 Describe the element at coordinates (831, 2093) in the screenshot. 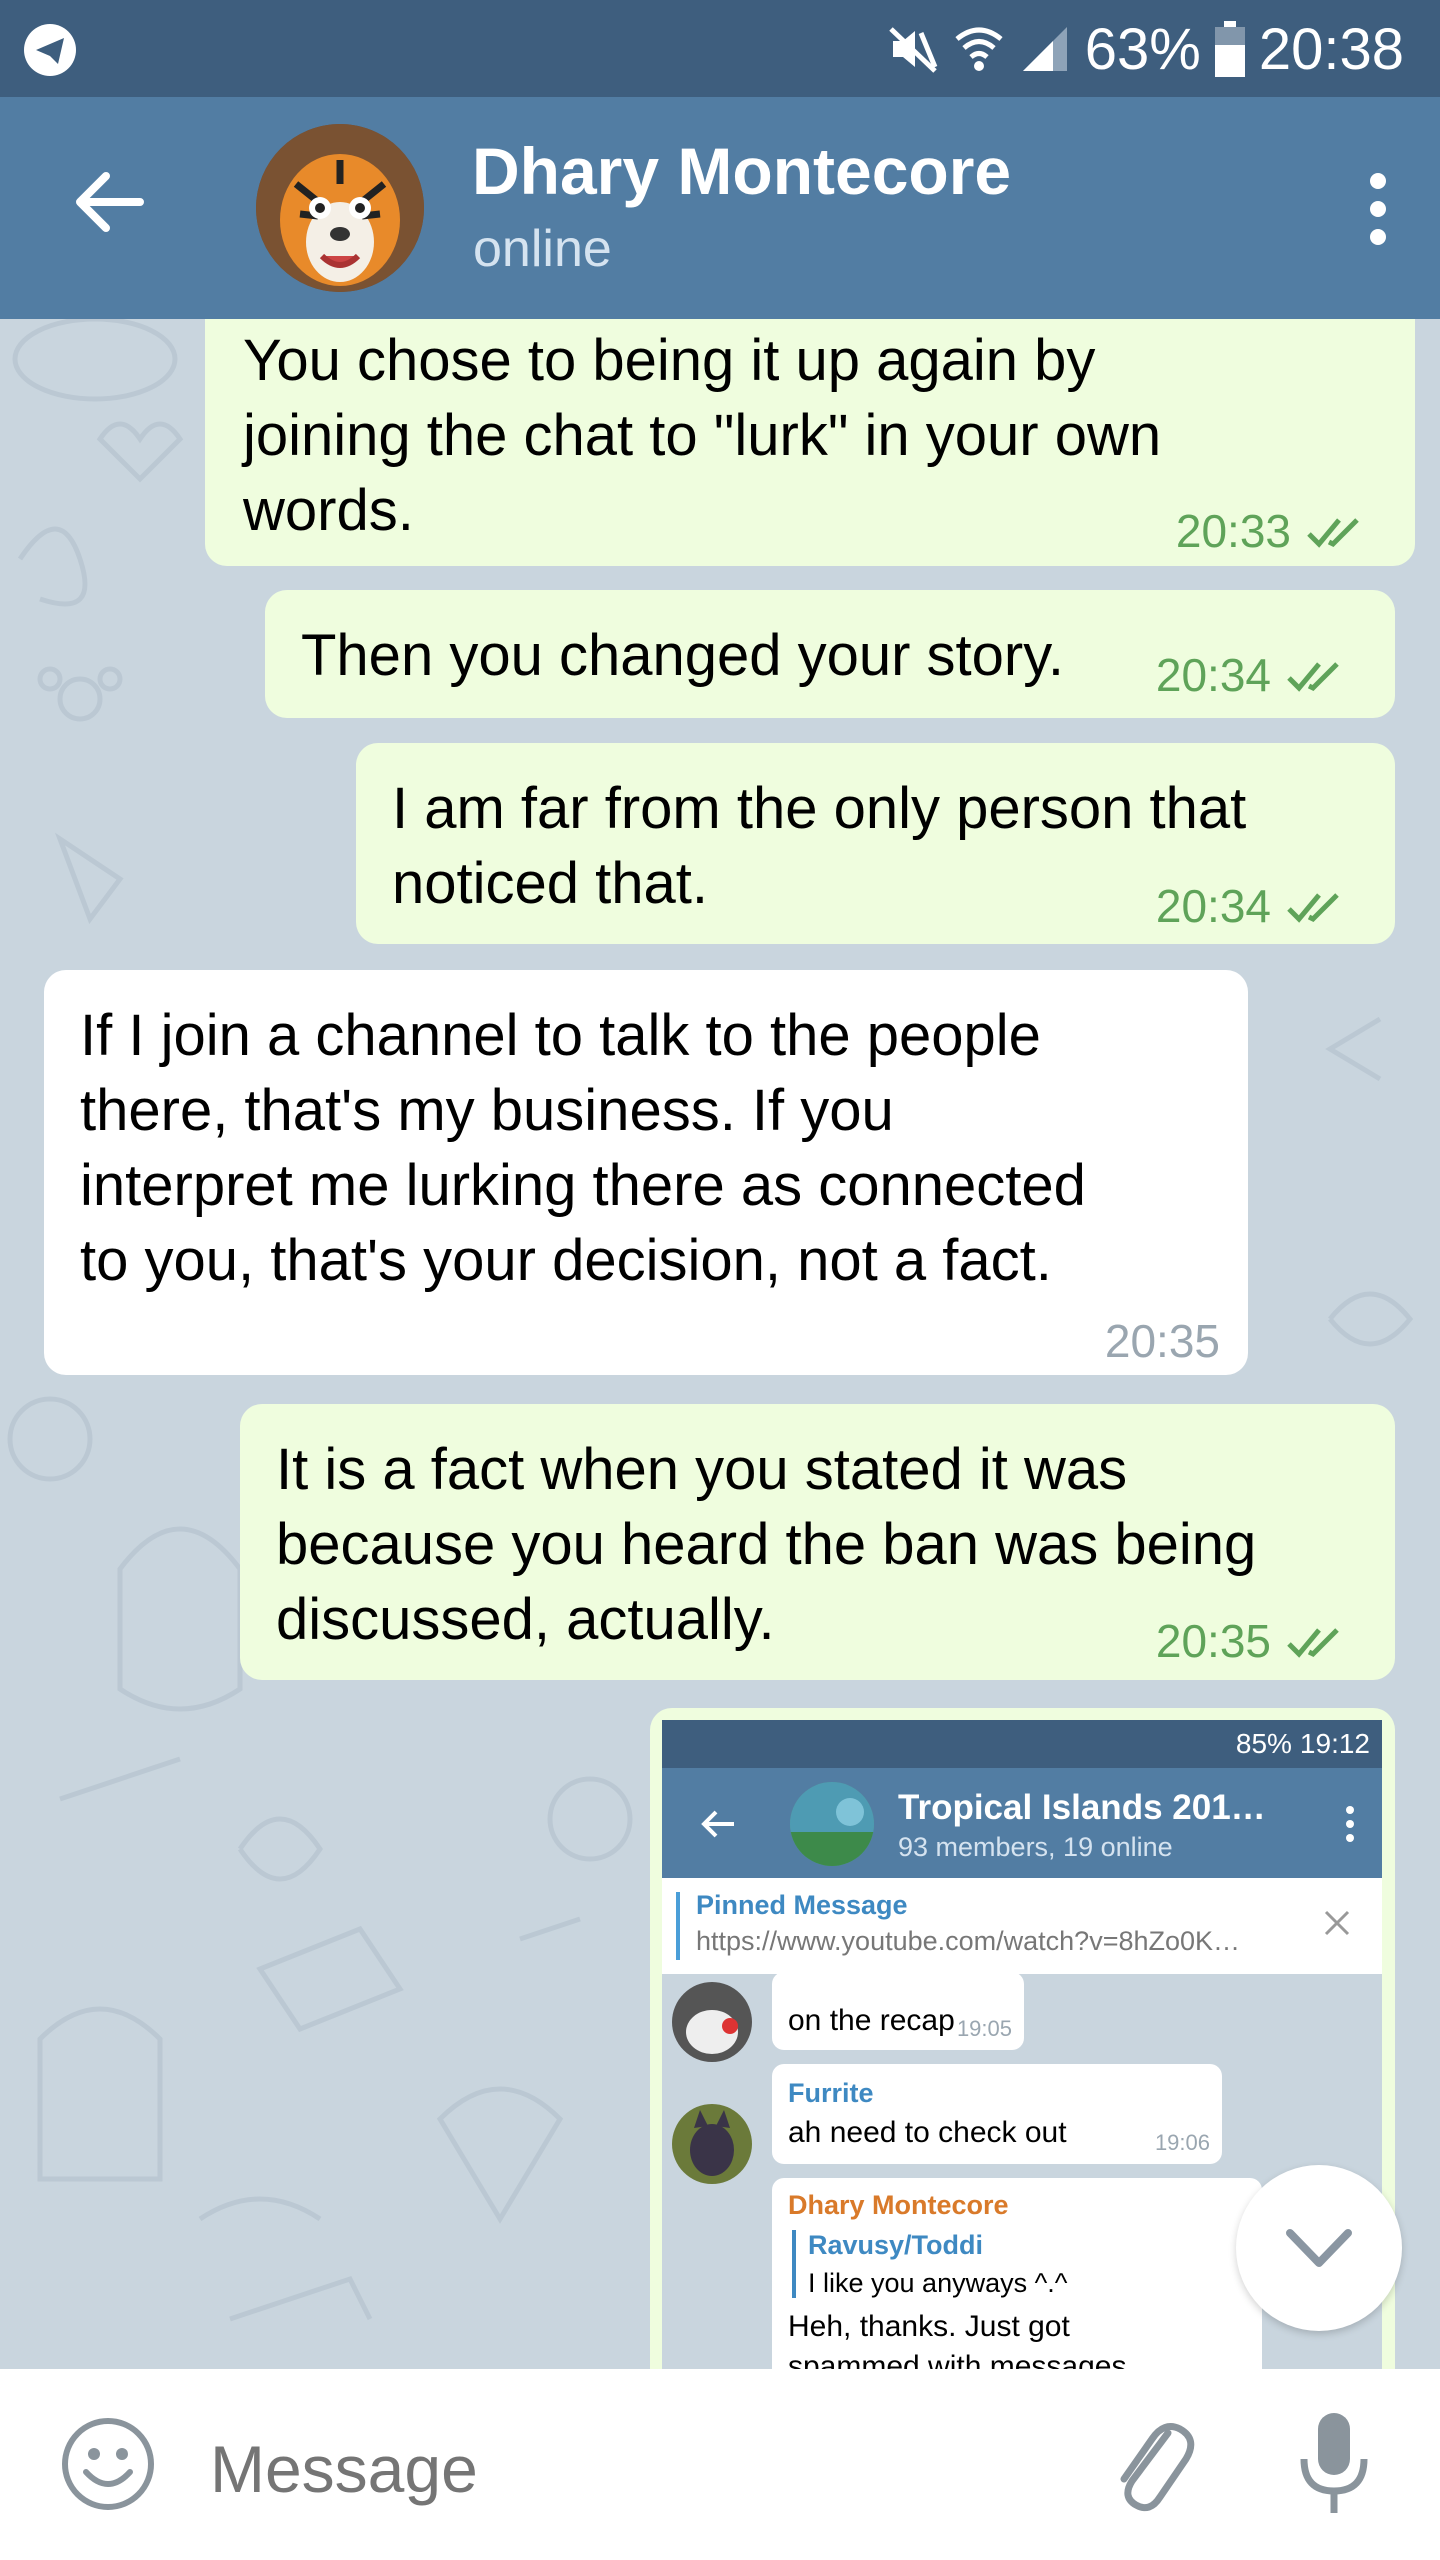

I see `embedded-sender: Furrite` at that location.